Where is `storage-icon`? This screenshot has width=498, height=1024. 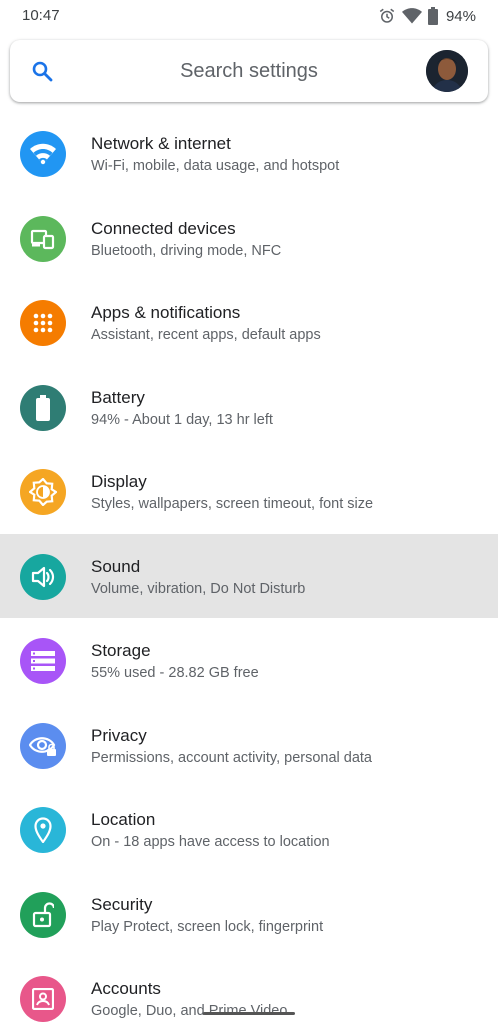
storage-icon is located at coordinates (43, 661).